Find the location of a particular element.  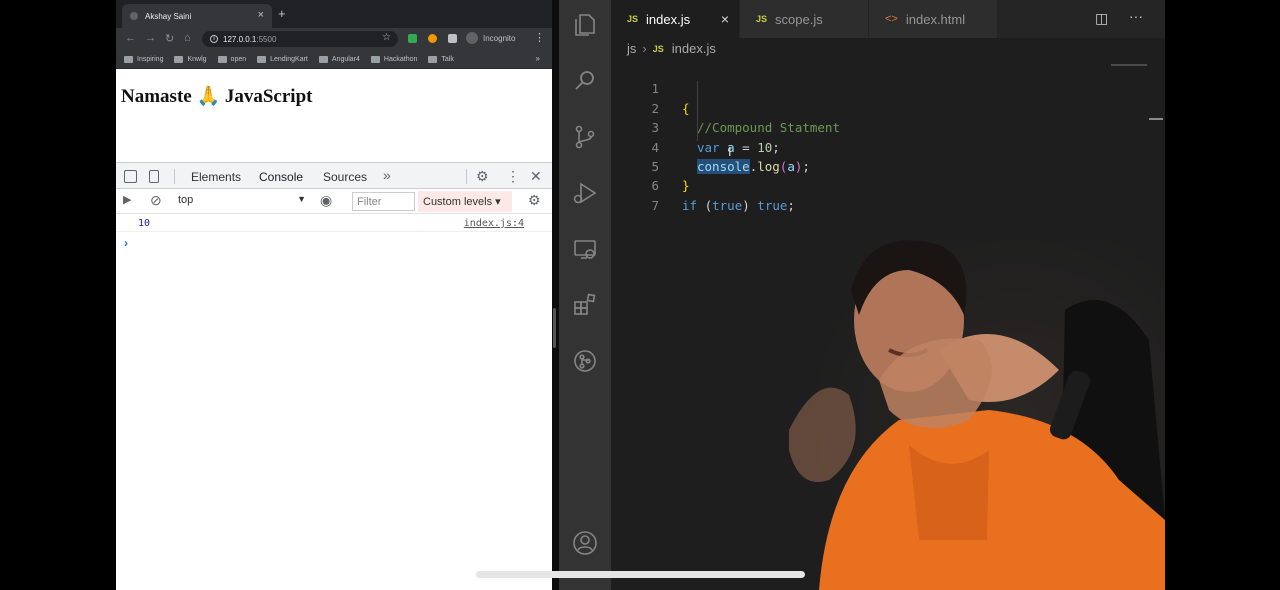

bookmark-folder: Angular4 is located at coordinates (339, 59).